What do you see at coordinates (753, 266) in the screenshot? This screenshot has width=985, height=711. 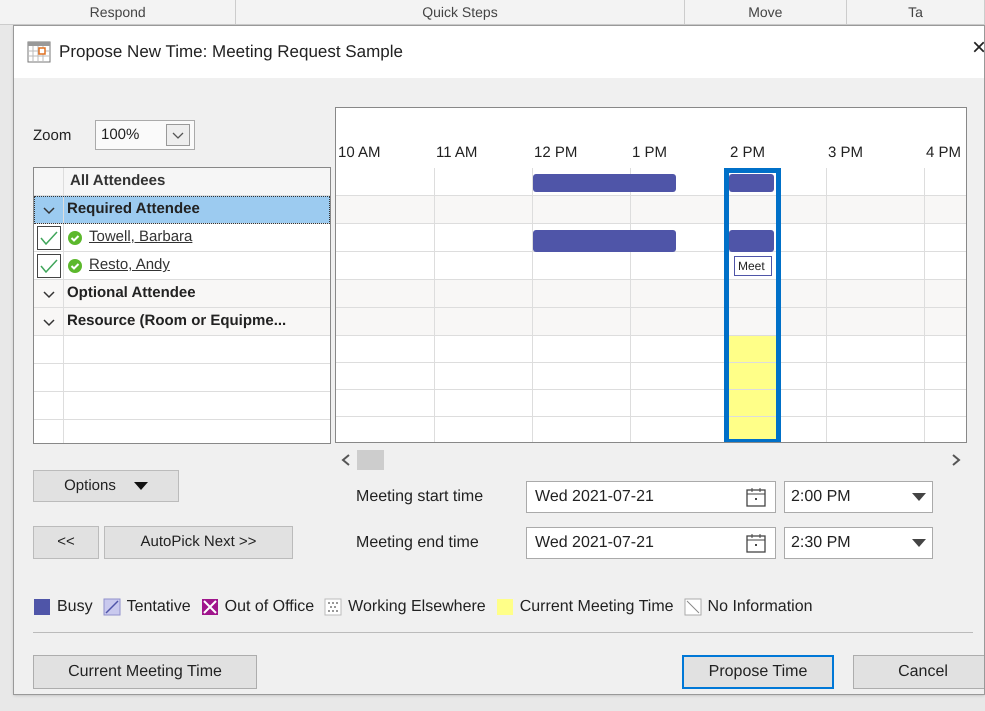 I see `tentative-block: Meet` at bounding box center [753, 266].